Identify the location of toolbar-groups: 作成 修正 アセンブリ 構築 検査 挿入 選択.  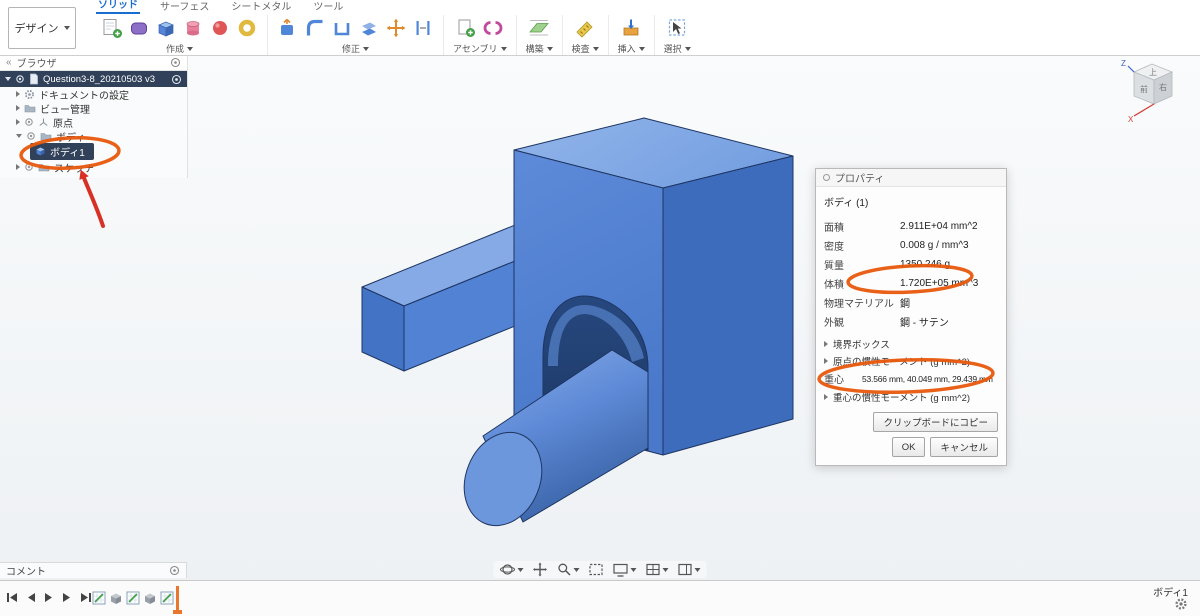
(396, 35).